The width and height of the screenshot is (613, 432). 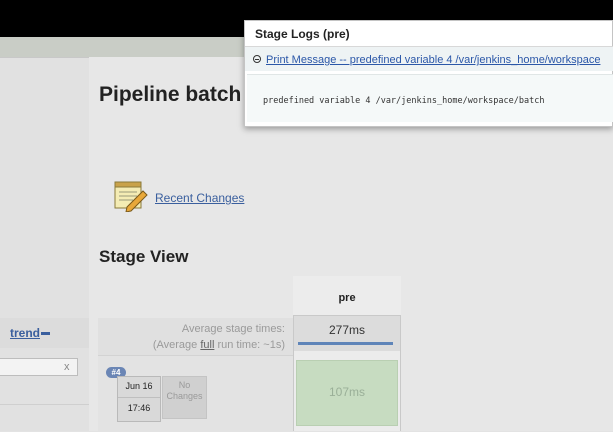 I want to click on page-title: Pipeline batch, so click(x=170, y=94).